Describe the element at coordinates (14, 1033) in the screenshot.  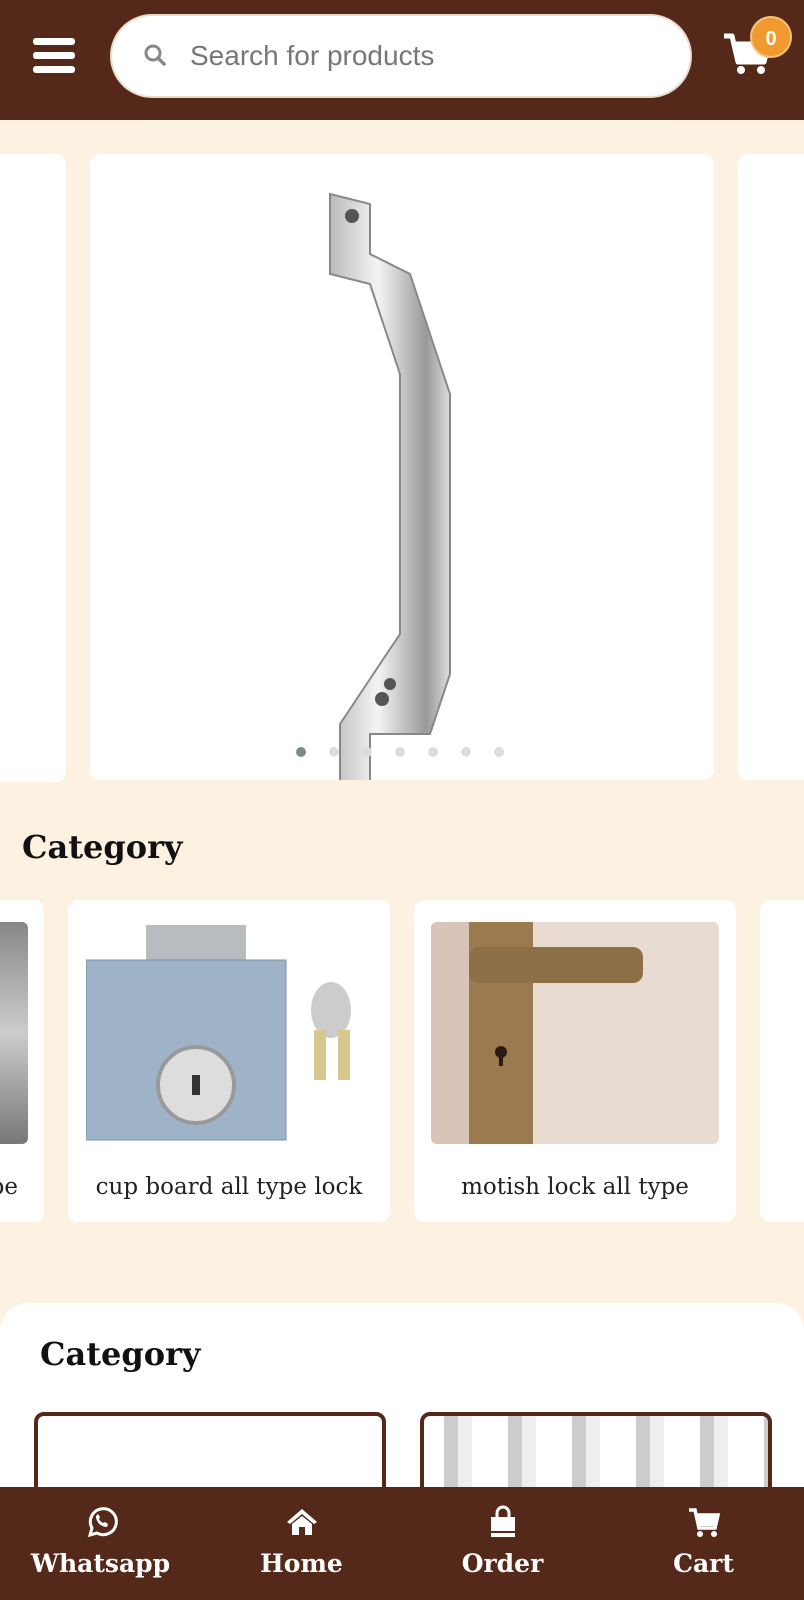
I see `category-image` at that location.